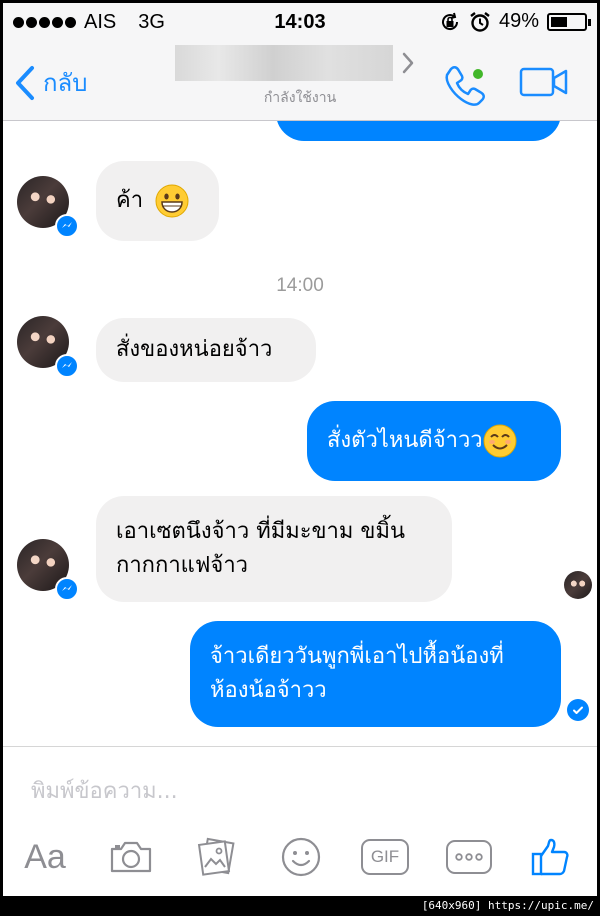  Describe the element at coordinates (357, 656) in the screenshot. I see `message-text-line-1: จ้าวเดียววันพูกพี่เอาไปหื้อน้องที่` at that location.